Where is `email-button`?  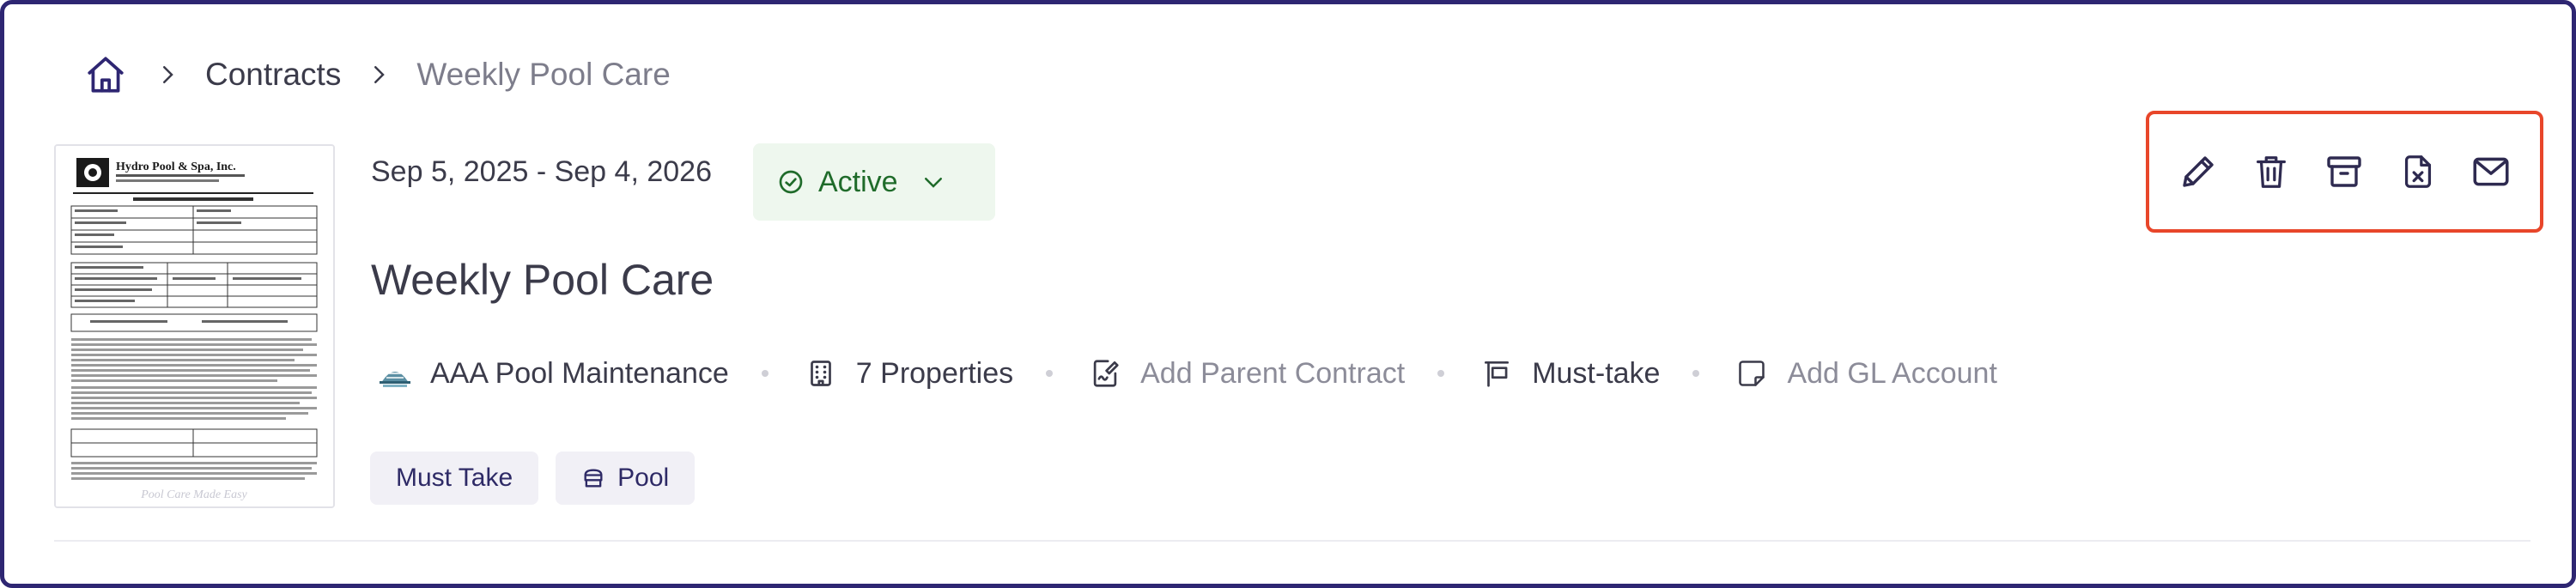 email-button is located at coordinates (2491, 171).